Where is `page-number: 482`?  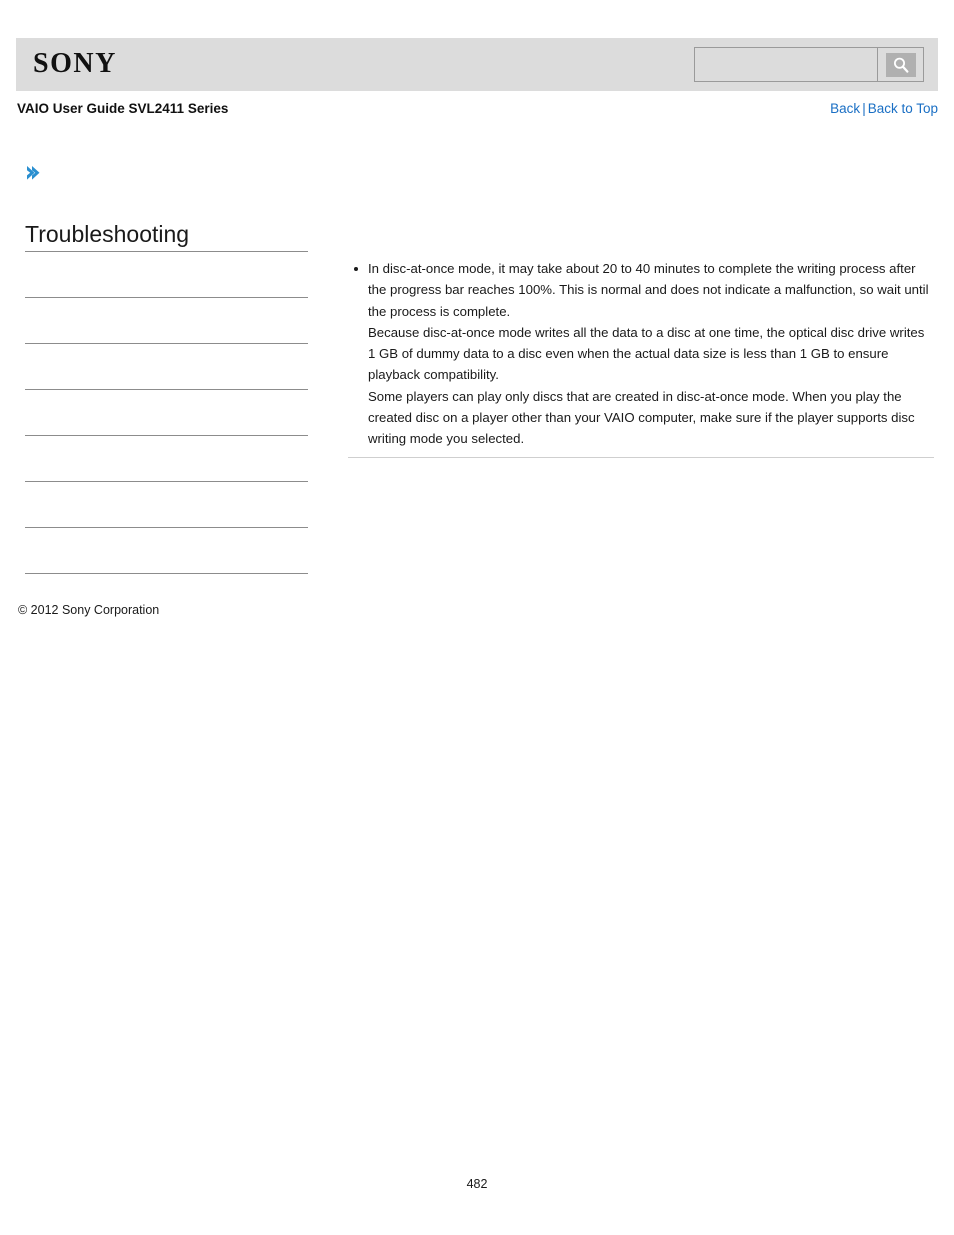
page-number: 482 is located at coordinates (477, 1184).